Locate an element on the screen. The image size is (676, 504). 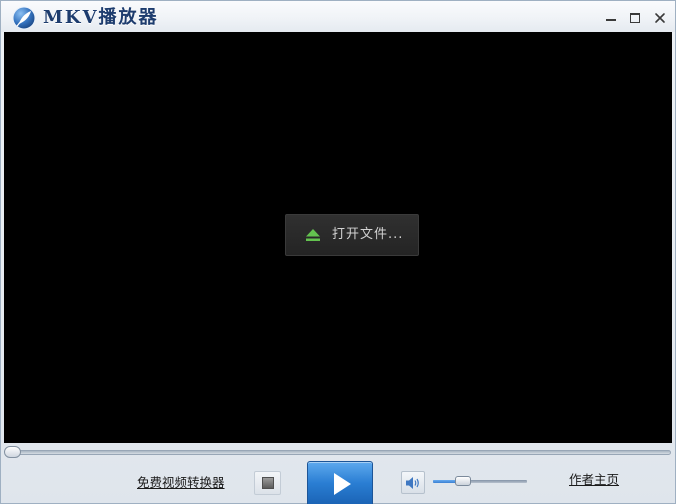
maximize-button is located at coordinates (635, 17).